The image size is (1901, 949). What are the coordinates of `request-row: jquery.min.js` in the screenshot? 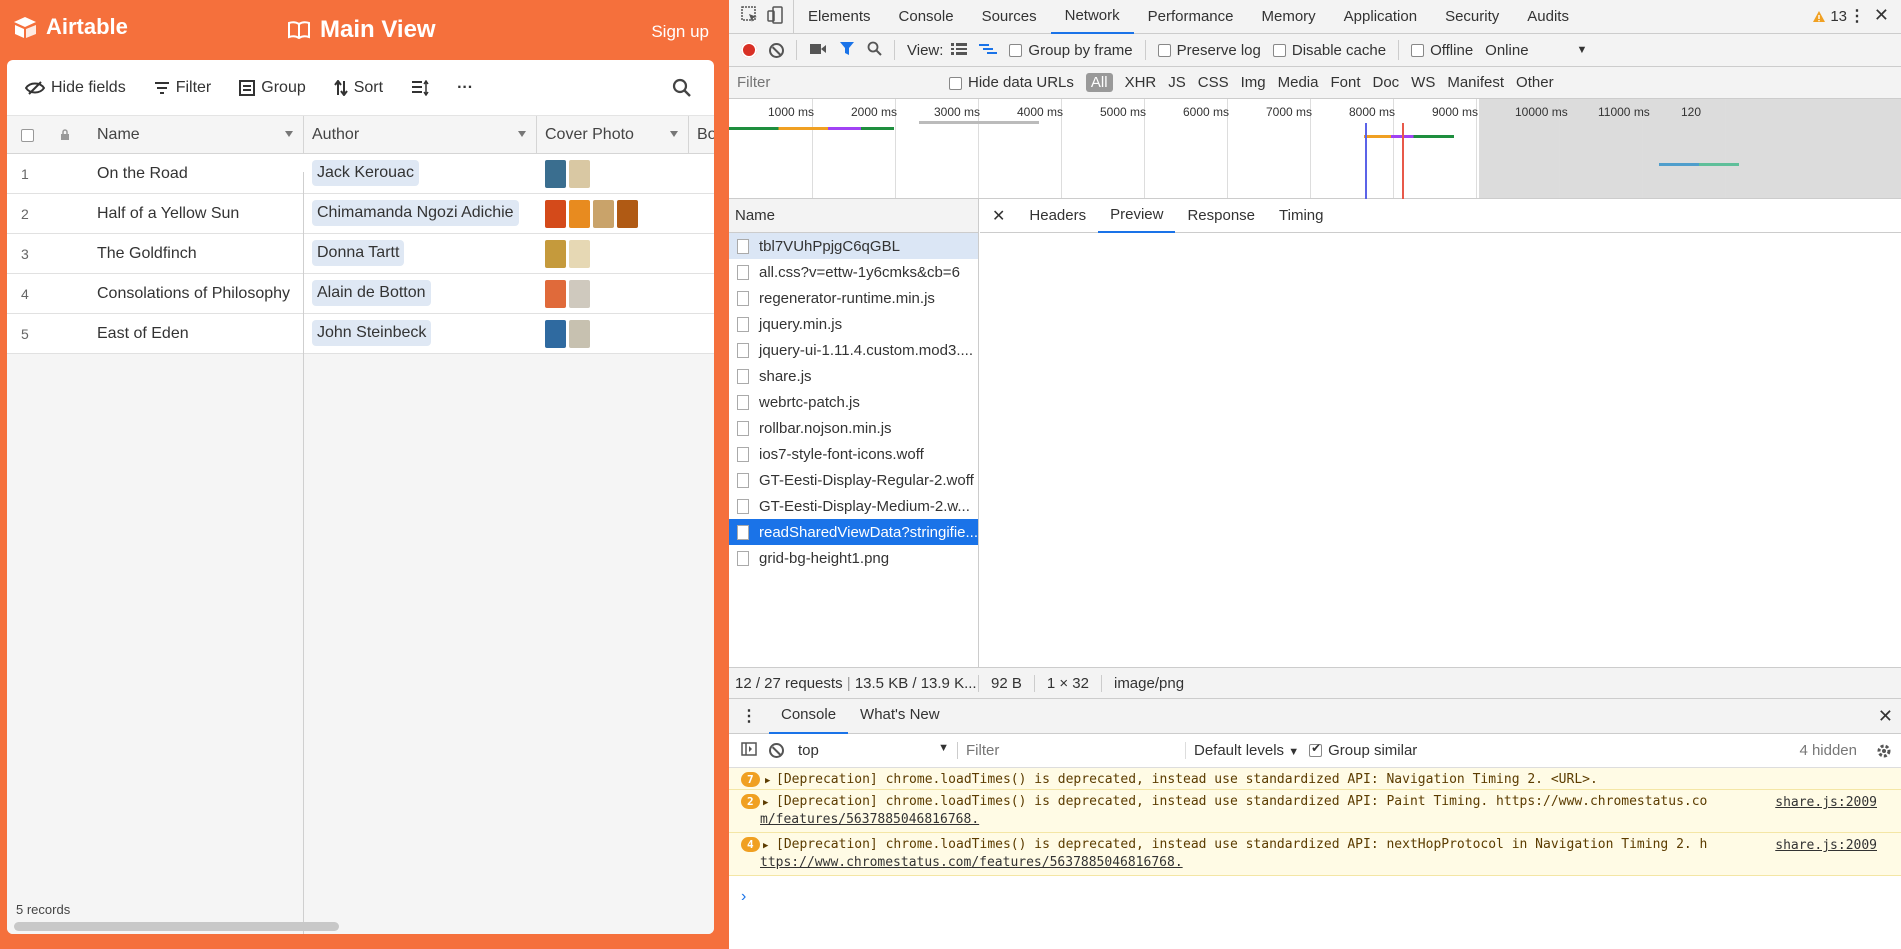 It's located at (853, 324).